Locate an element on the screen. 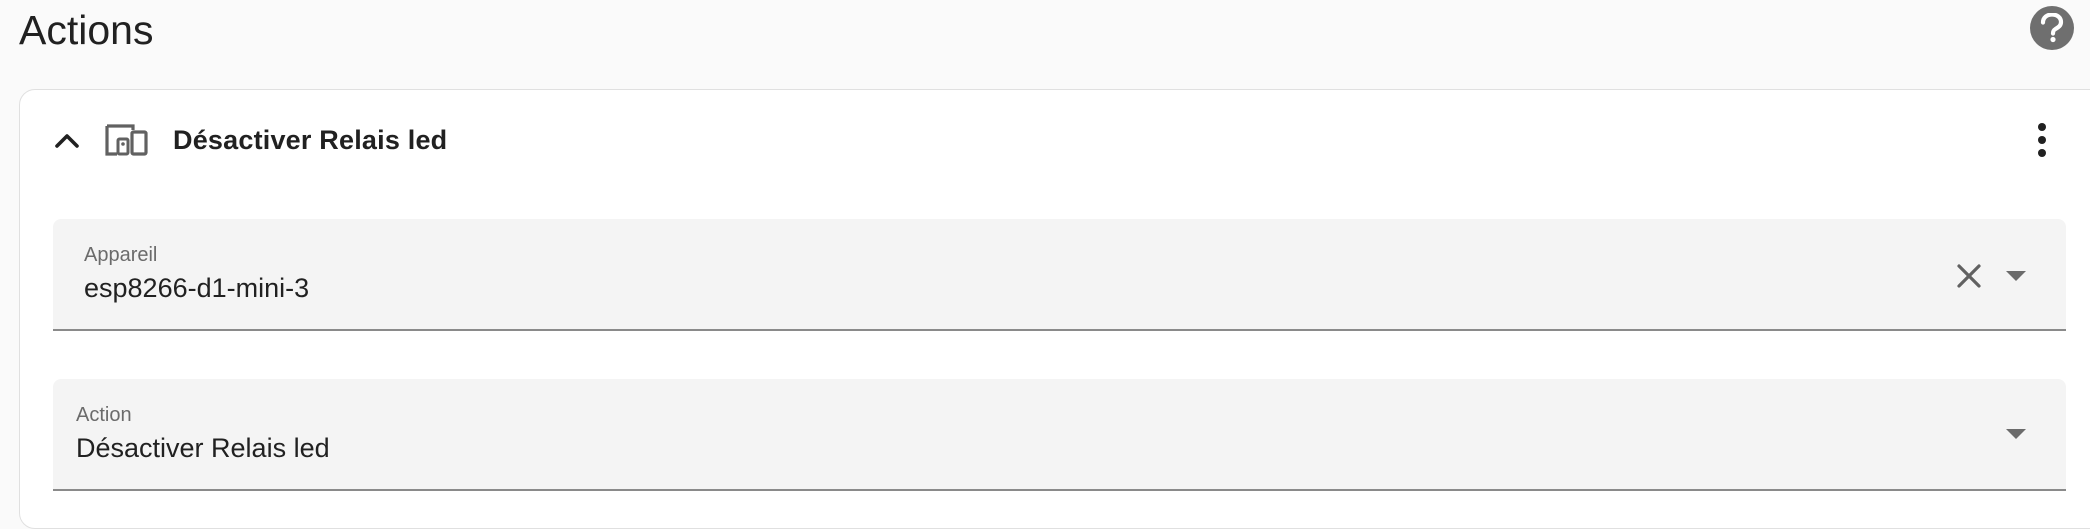 The width and height of the screenshot is (2090, 529). dots-vertical-icon is located at coordinates (2042, 140).